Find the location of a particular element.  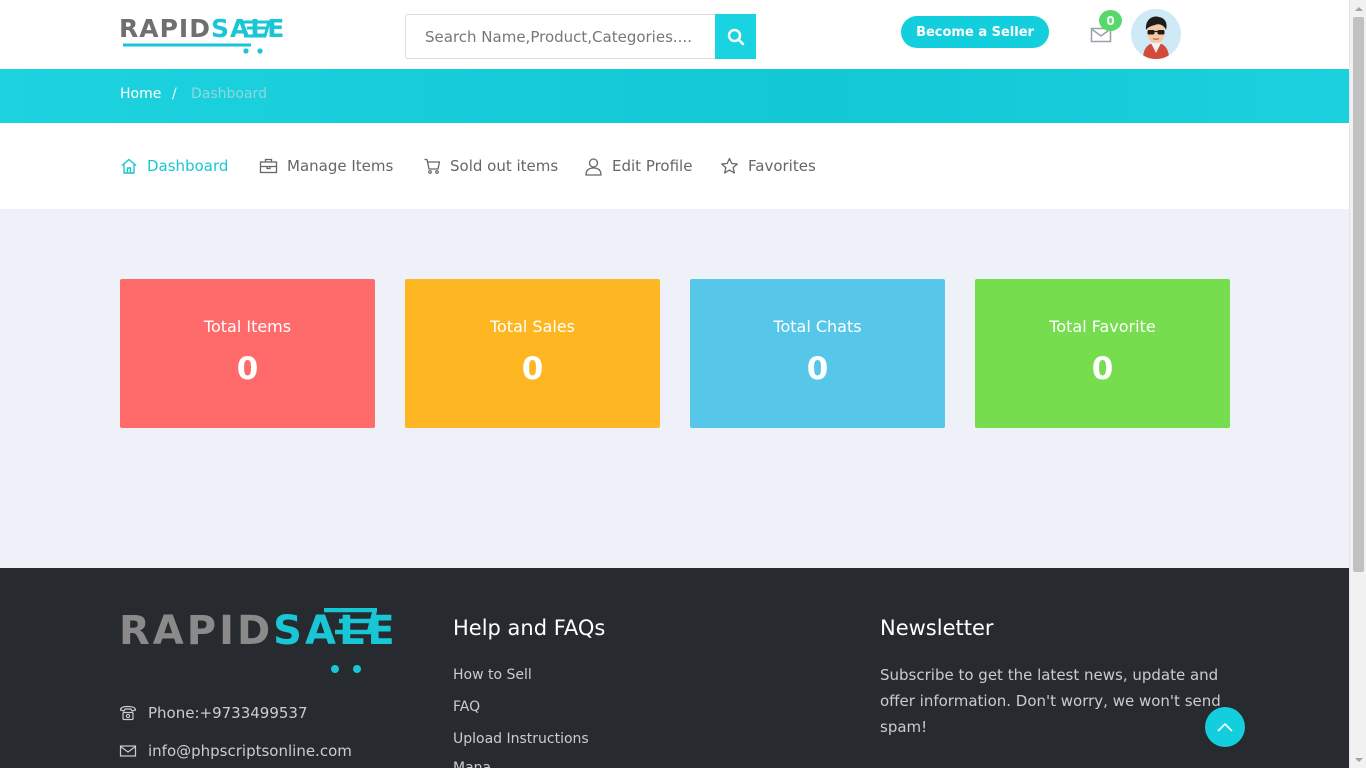

phone-icon is located at coordinates (128, 713).